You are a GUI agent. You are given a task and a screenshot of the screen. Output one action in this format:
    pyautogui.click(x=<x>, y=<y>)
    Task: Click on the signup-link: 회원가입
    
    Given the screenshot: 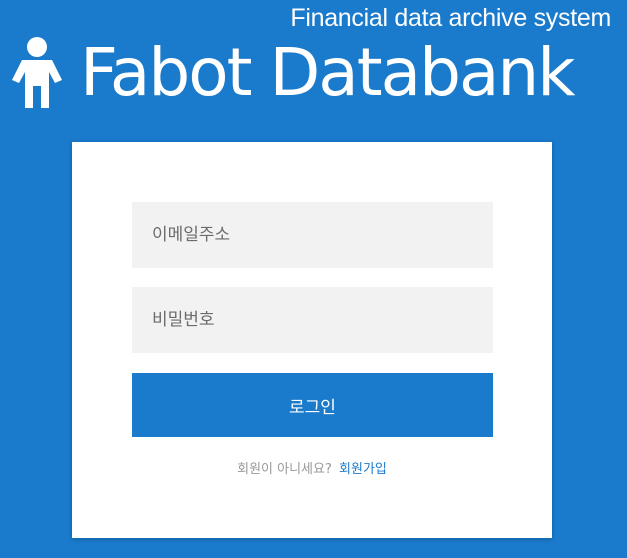 What is the action you would take?
    pyautogui.click(x=363, y=469)
    